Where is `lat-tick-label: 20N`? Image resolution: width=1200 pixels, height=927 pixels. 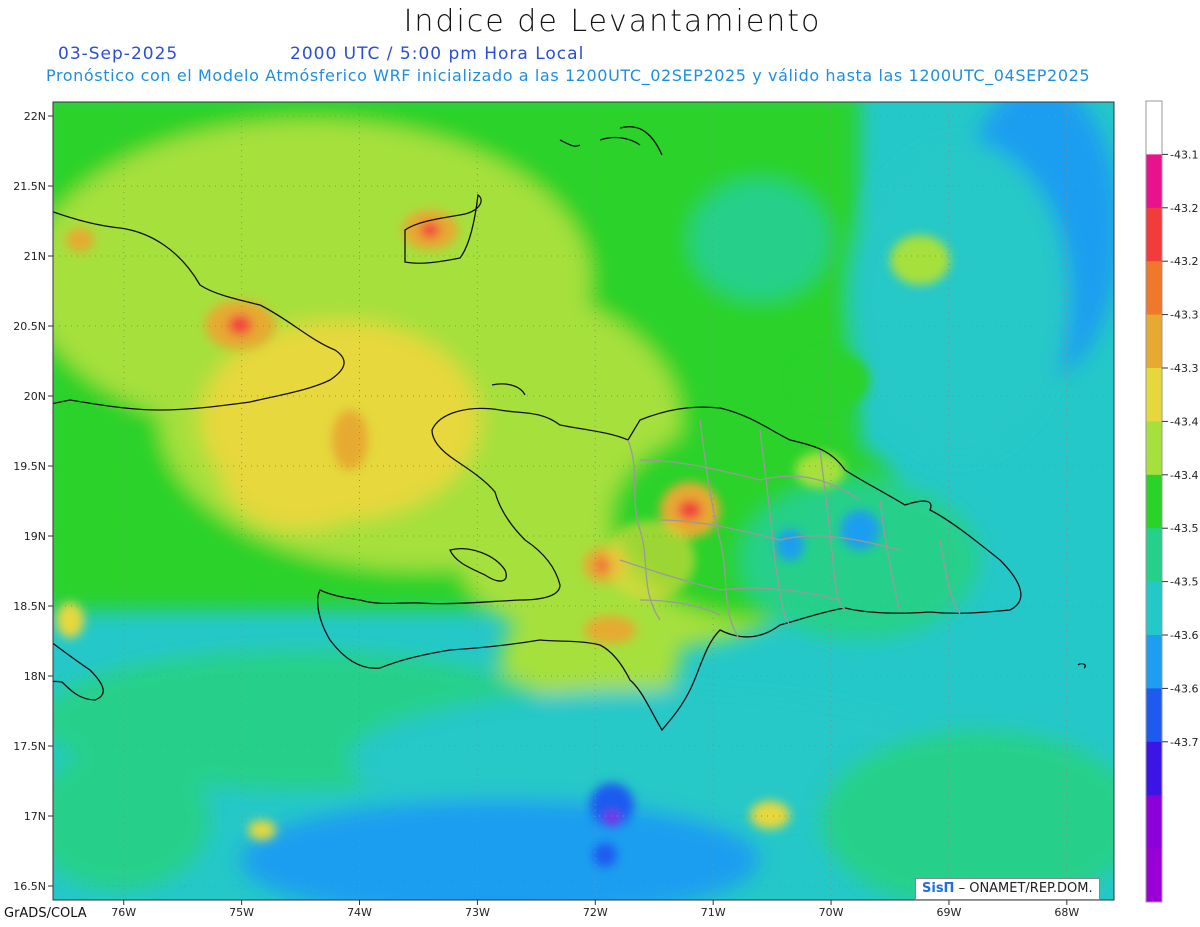 lat-tick-label: 20N is located at coordinates (35, 396).